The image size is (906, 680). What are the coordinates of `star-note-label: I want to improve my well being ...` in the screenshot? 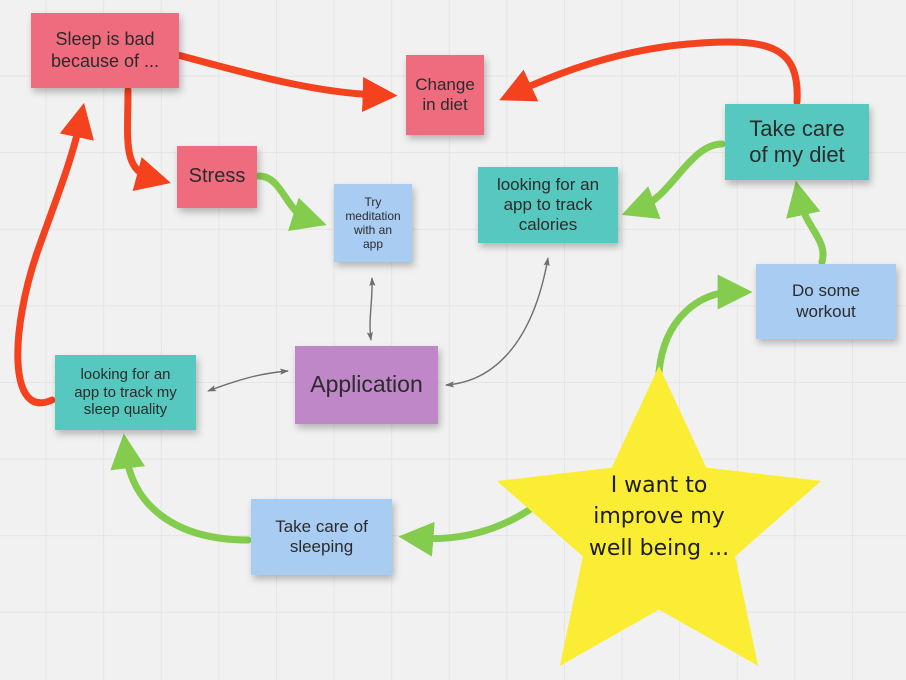 It's located at (659, 517).